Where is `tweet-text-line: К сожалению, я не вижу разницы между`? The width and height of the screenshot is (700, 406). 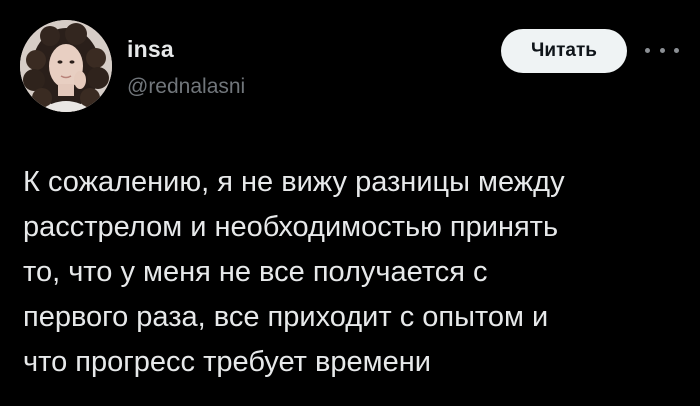
tweet-text-line: К сожалению, я не вижу разницы между is located at coordinates (294, 182).